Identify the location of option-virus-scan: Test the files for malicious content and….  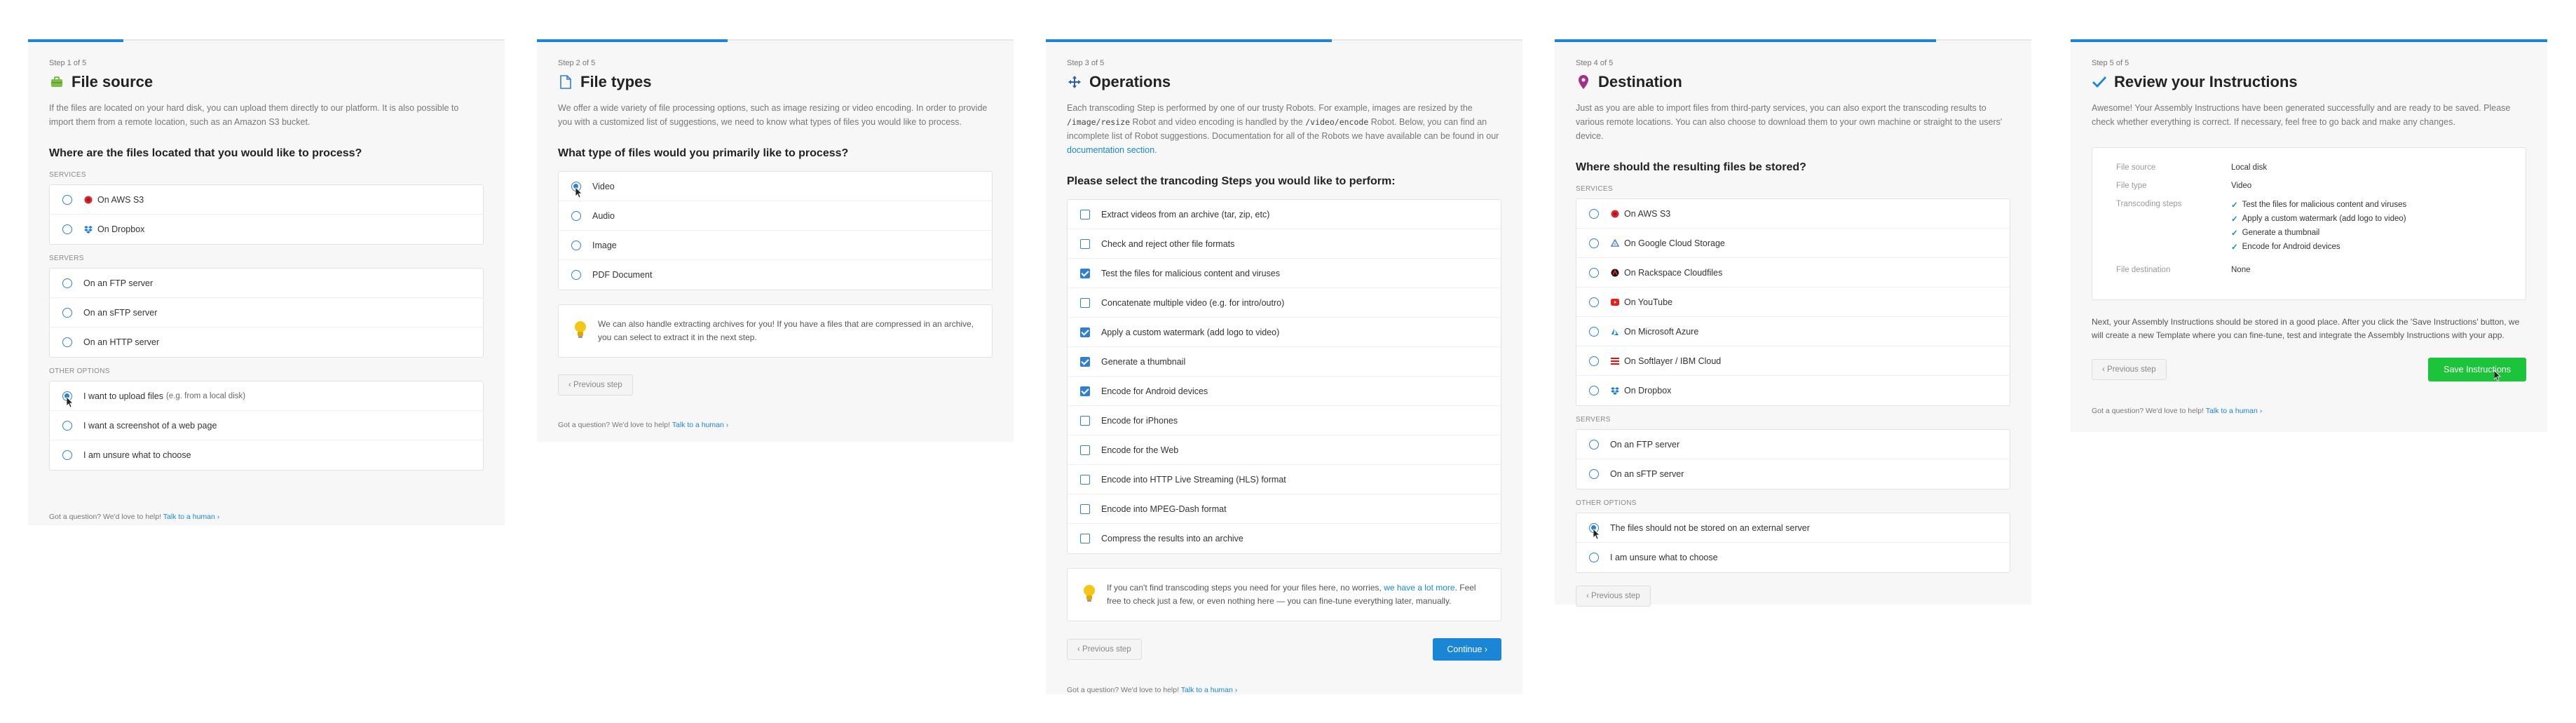
(1284, 273).